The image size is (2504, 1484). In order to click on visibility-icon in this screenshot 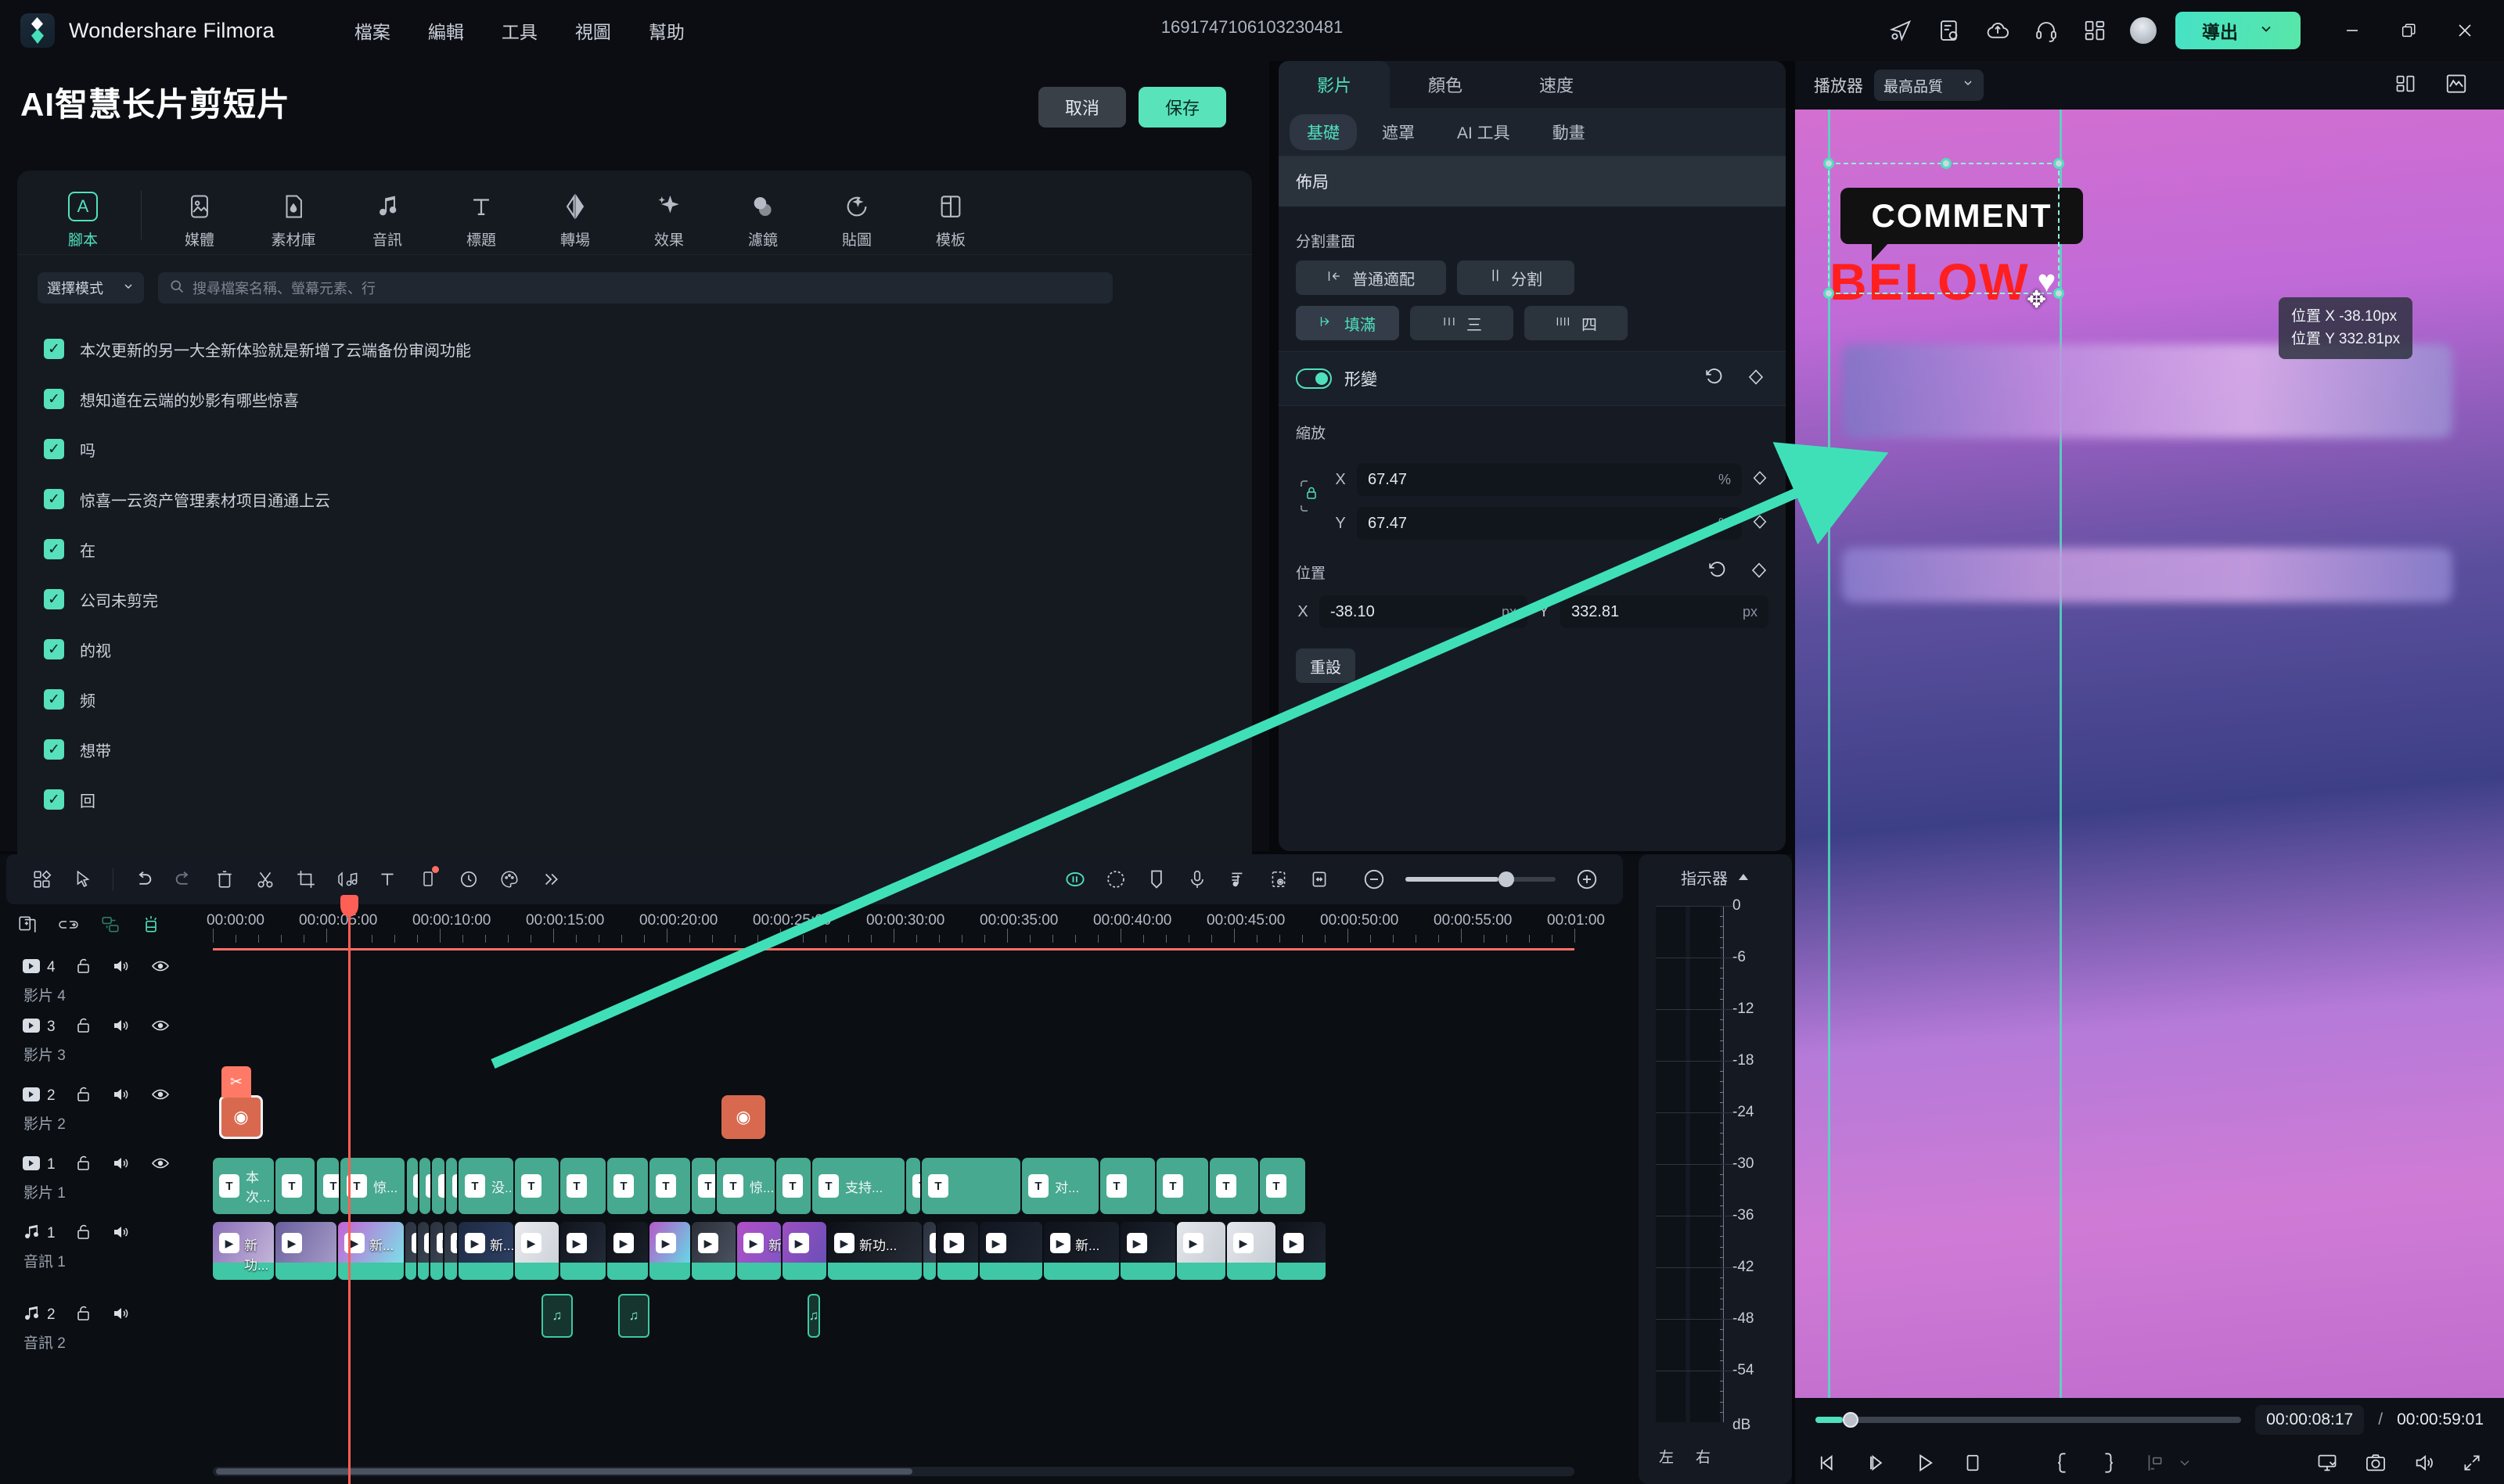, I will do `click(160, 1096)`.